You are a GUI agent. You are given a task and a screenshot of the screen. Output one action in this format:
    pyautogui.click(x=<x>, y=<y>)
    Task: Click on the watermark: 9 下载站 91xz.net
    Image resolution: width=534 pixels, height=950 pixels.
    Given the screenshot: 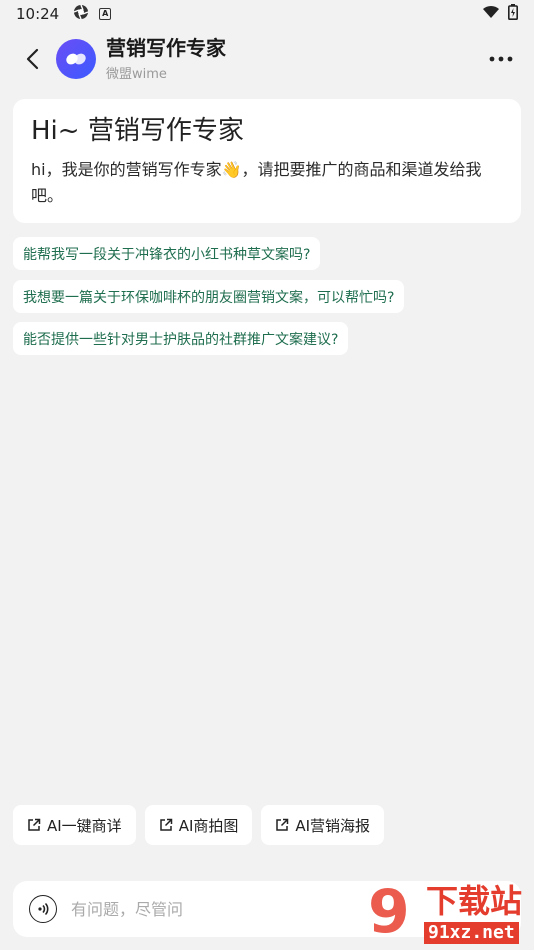 What is the action you would take?
    pyautogui.click(x=449, y=915)
    